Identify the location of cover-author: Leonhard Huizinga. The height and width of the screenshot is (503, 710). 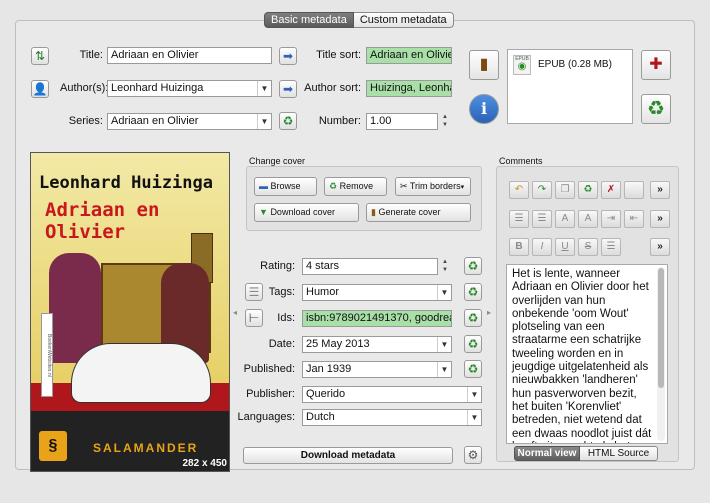
(126, 183).